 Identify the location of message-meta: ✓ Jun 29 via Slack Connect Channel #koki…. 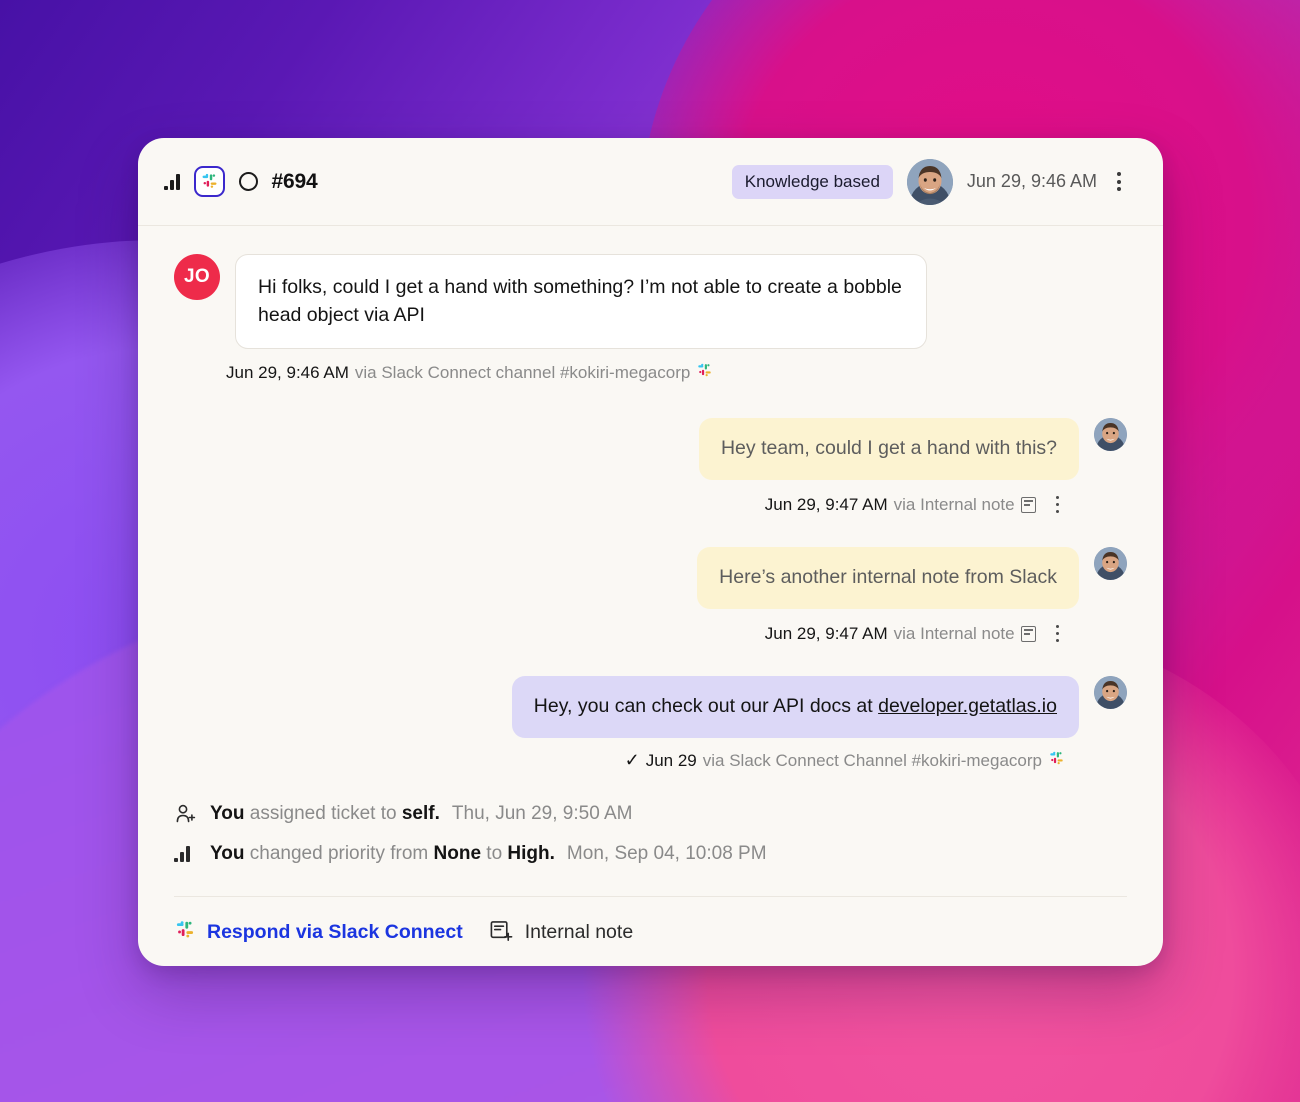
(619, 761).